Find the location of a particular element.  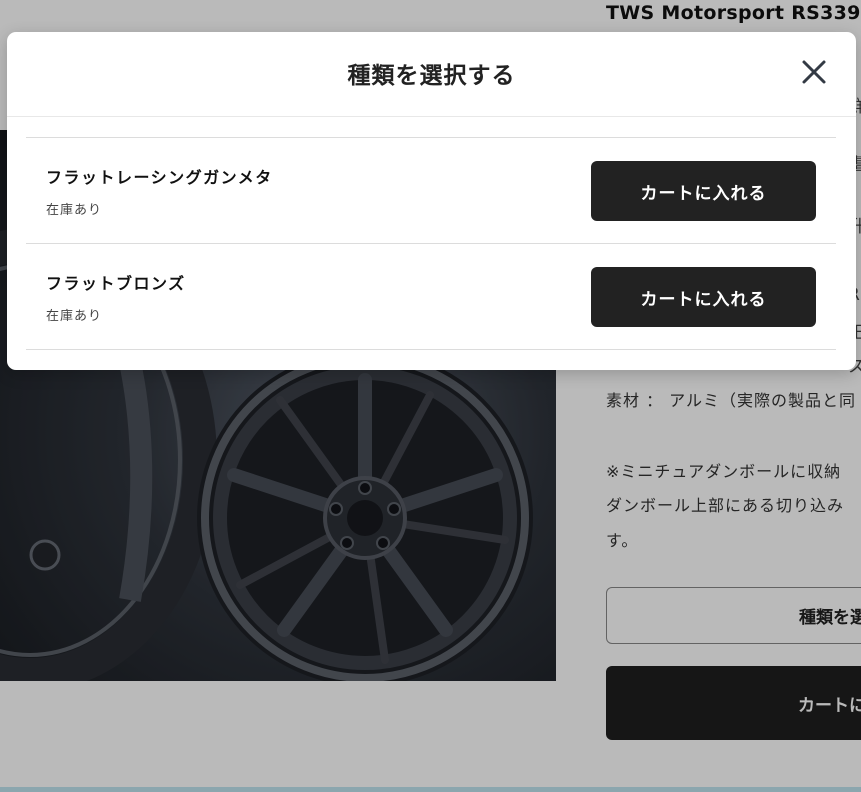

modal-header: 種類を選択する is located at coordinates (431, 74).